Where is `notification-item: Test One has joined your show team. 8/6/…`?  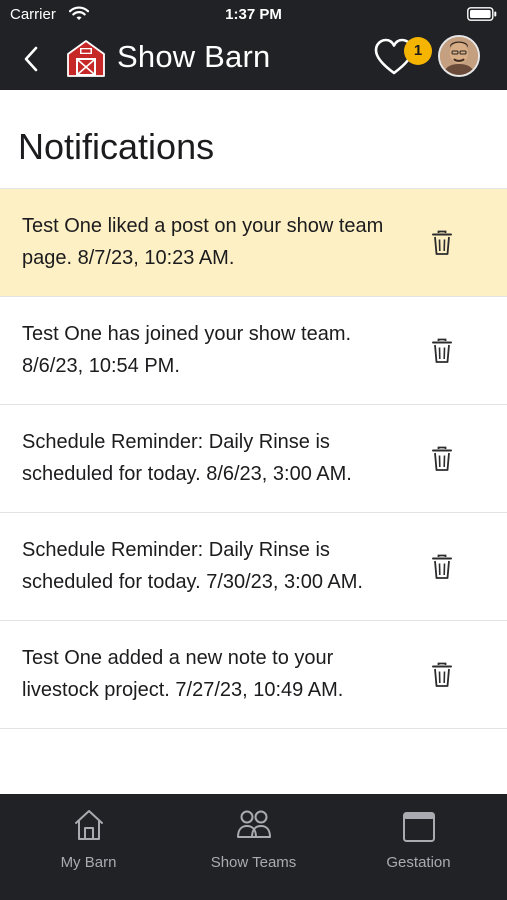 notification-item: Test One has joined your show team. 8/6/… is located at coordinates (253, 351).